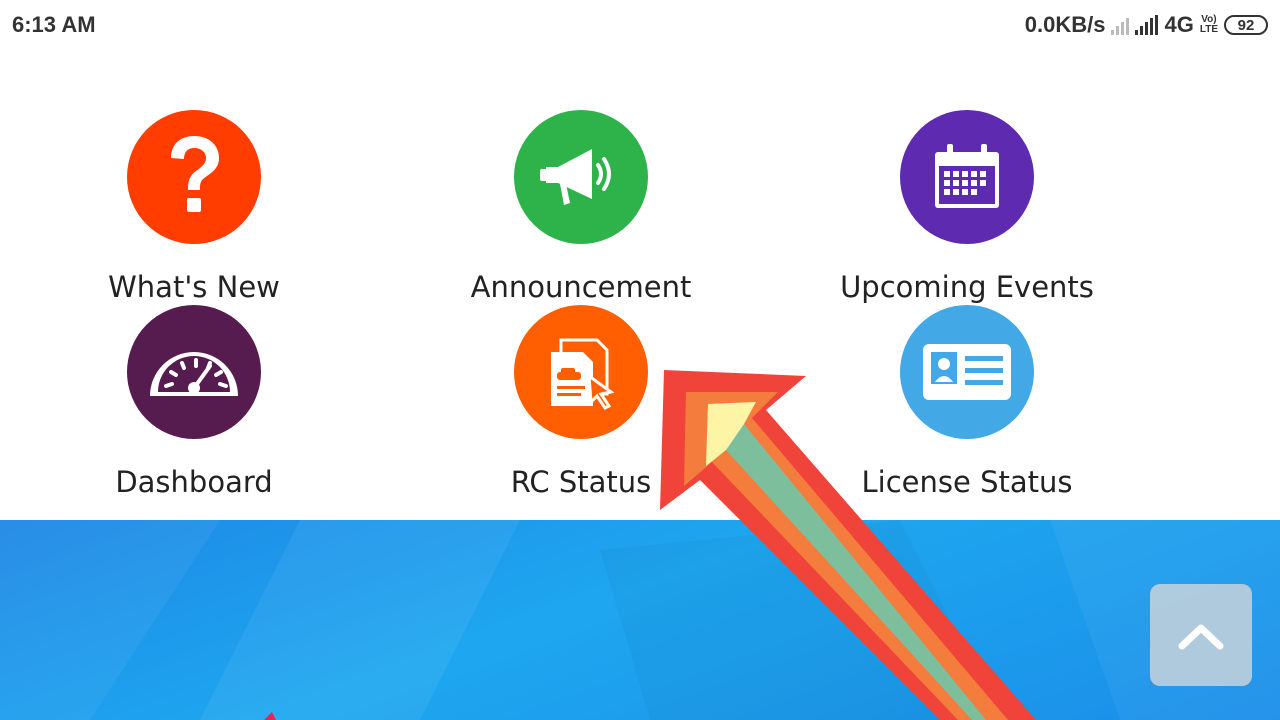 This screenshot has height=720, width=1280. I want to click on network-speed: 0.0KB/s, so click(1065, 24).